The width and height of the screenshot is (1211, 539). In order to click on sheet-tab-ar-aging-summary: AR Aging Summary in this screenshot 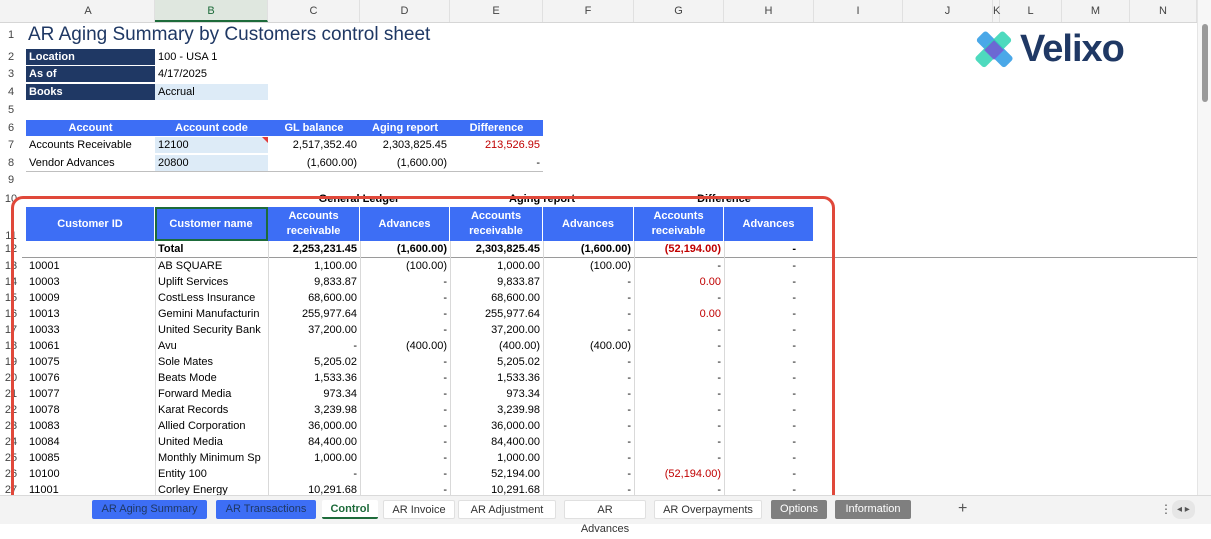, I will do `click(149, 509)`.